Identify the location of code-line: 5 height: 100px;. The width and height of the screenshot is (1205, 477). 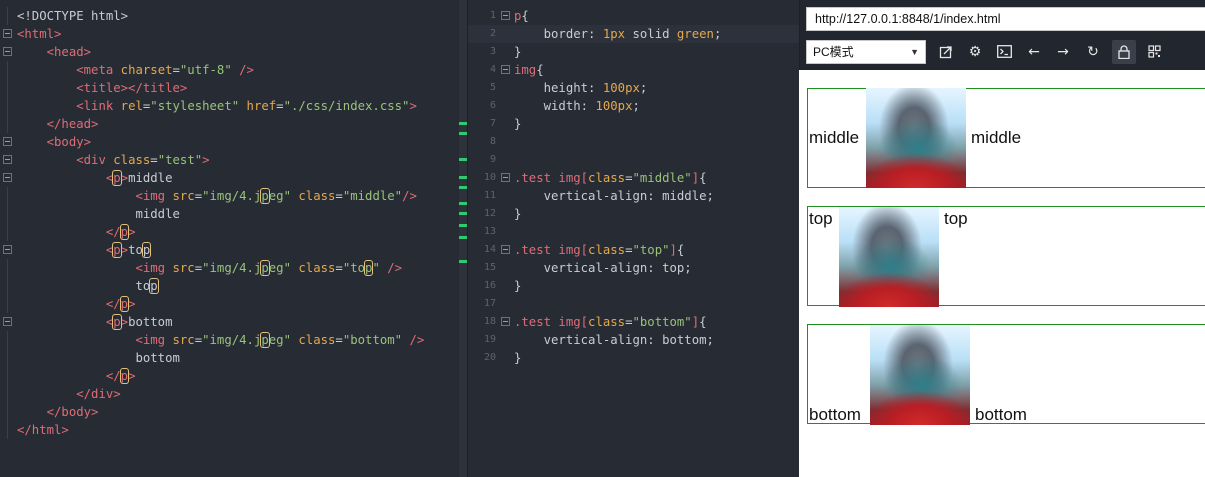
(633, 88).